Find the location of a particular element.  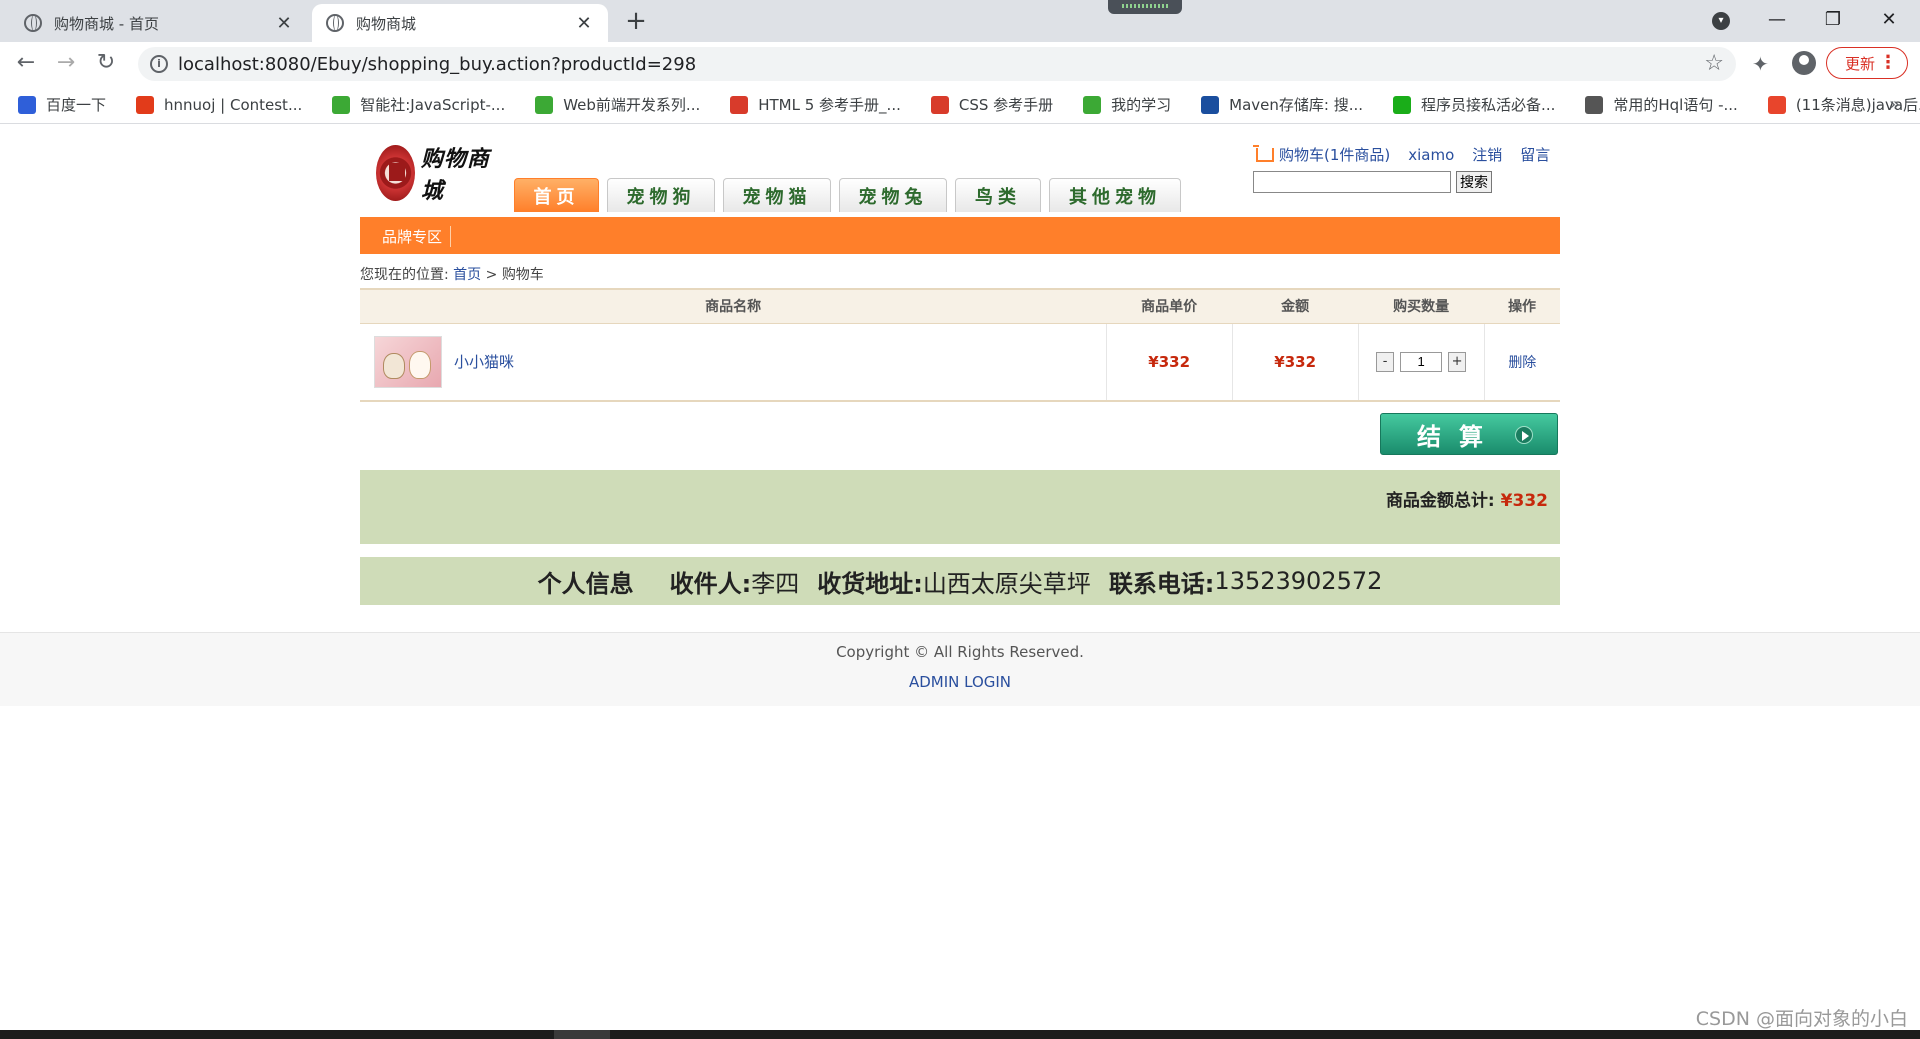

minimize-icon: — is located at coordinates (1777, 21).